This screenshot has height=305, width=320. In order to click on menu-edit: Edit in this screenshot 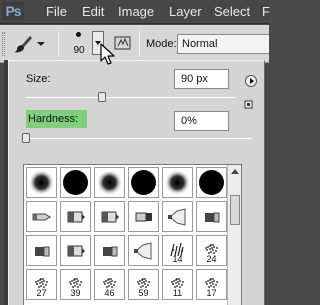, I will do `click(93, 12)`.